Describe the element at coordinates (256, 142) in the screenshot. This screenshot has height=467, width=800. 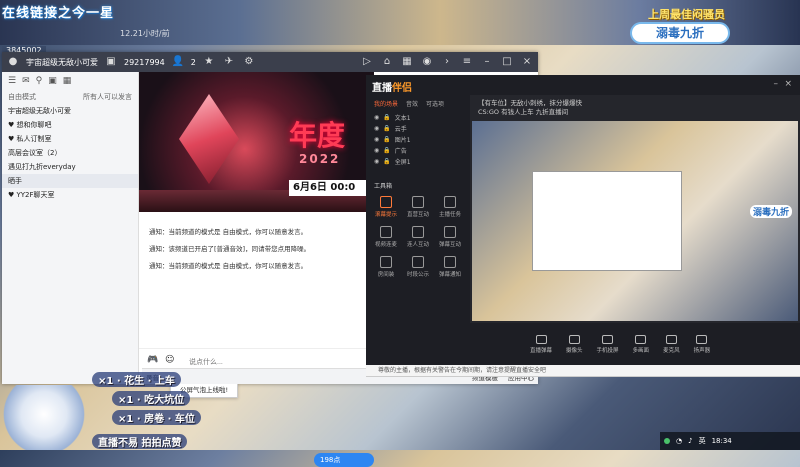
I see `video-player: 年度 2022 6月6日 00:0` at that location.